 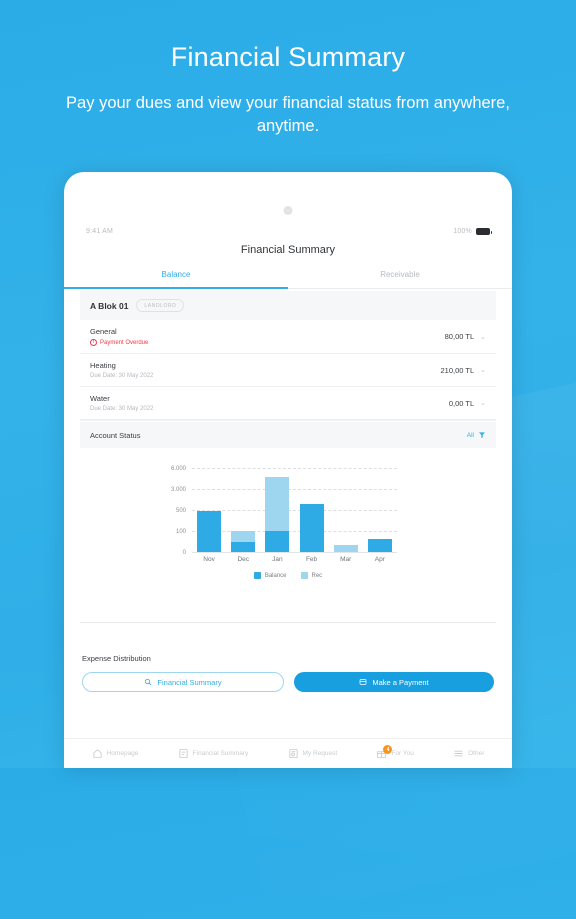 What do you see at coordinates (476, 753) in the screenshot?
I see `nav-label: Other` at bounding box center [476, 753].